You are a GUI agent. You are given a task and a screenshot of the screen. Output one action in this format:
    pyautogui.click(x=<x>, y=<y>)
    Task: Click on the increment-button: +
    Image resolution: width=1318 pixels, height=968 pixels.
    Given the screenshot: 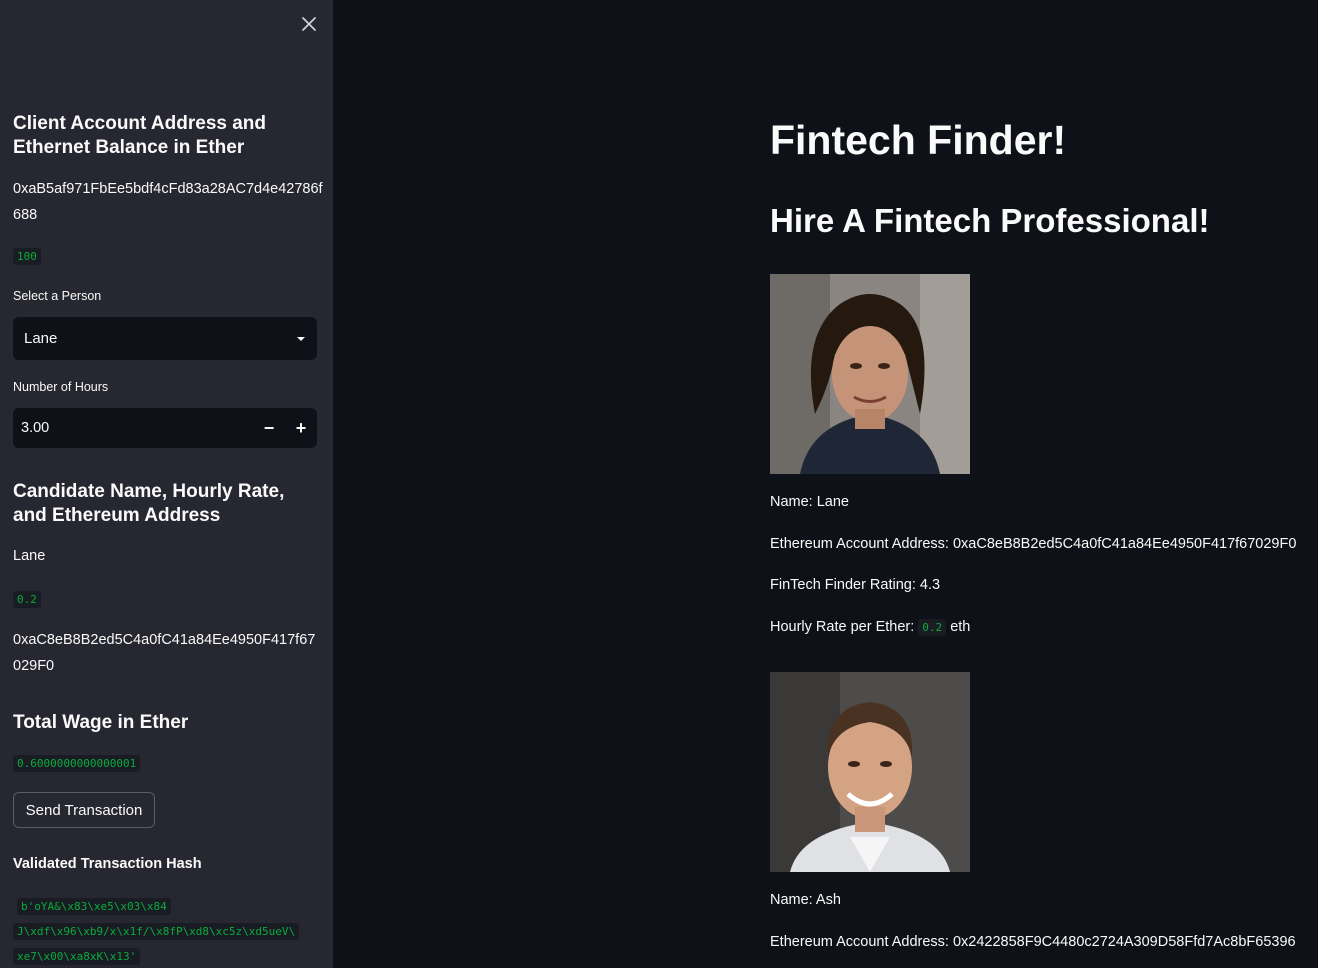 What is the action you would take?
    pyautogui.click(x=301, y=428)
    